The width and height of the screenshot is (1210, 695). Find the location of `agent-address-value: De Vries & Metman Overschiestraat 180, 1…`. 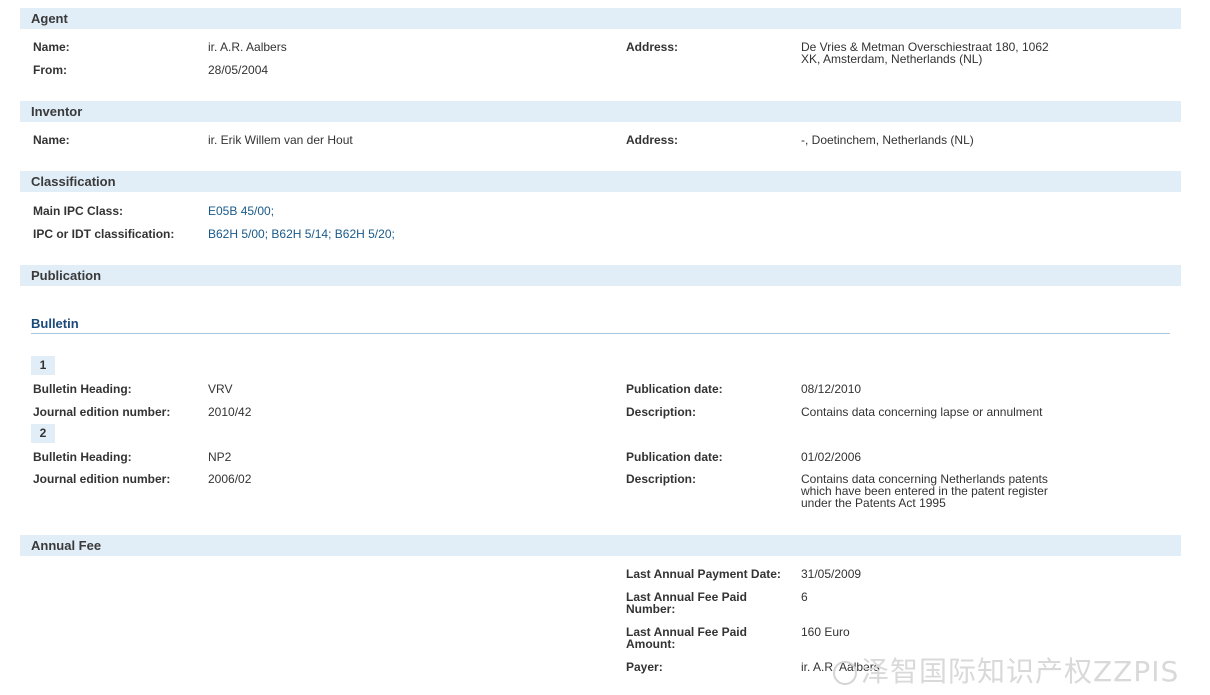

agent-address-value: De Vries & Metman Overschiestraat 180, 1… is located at coordinates (925, 53).